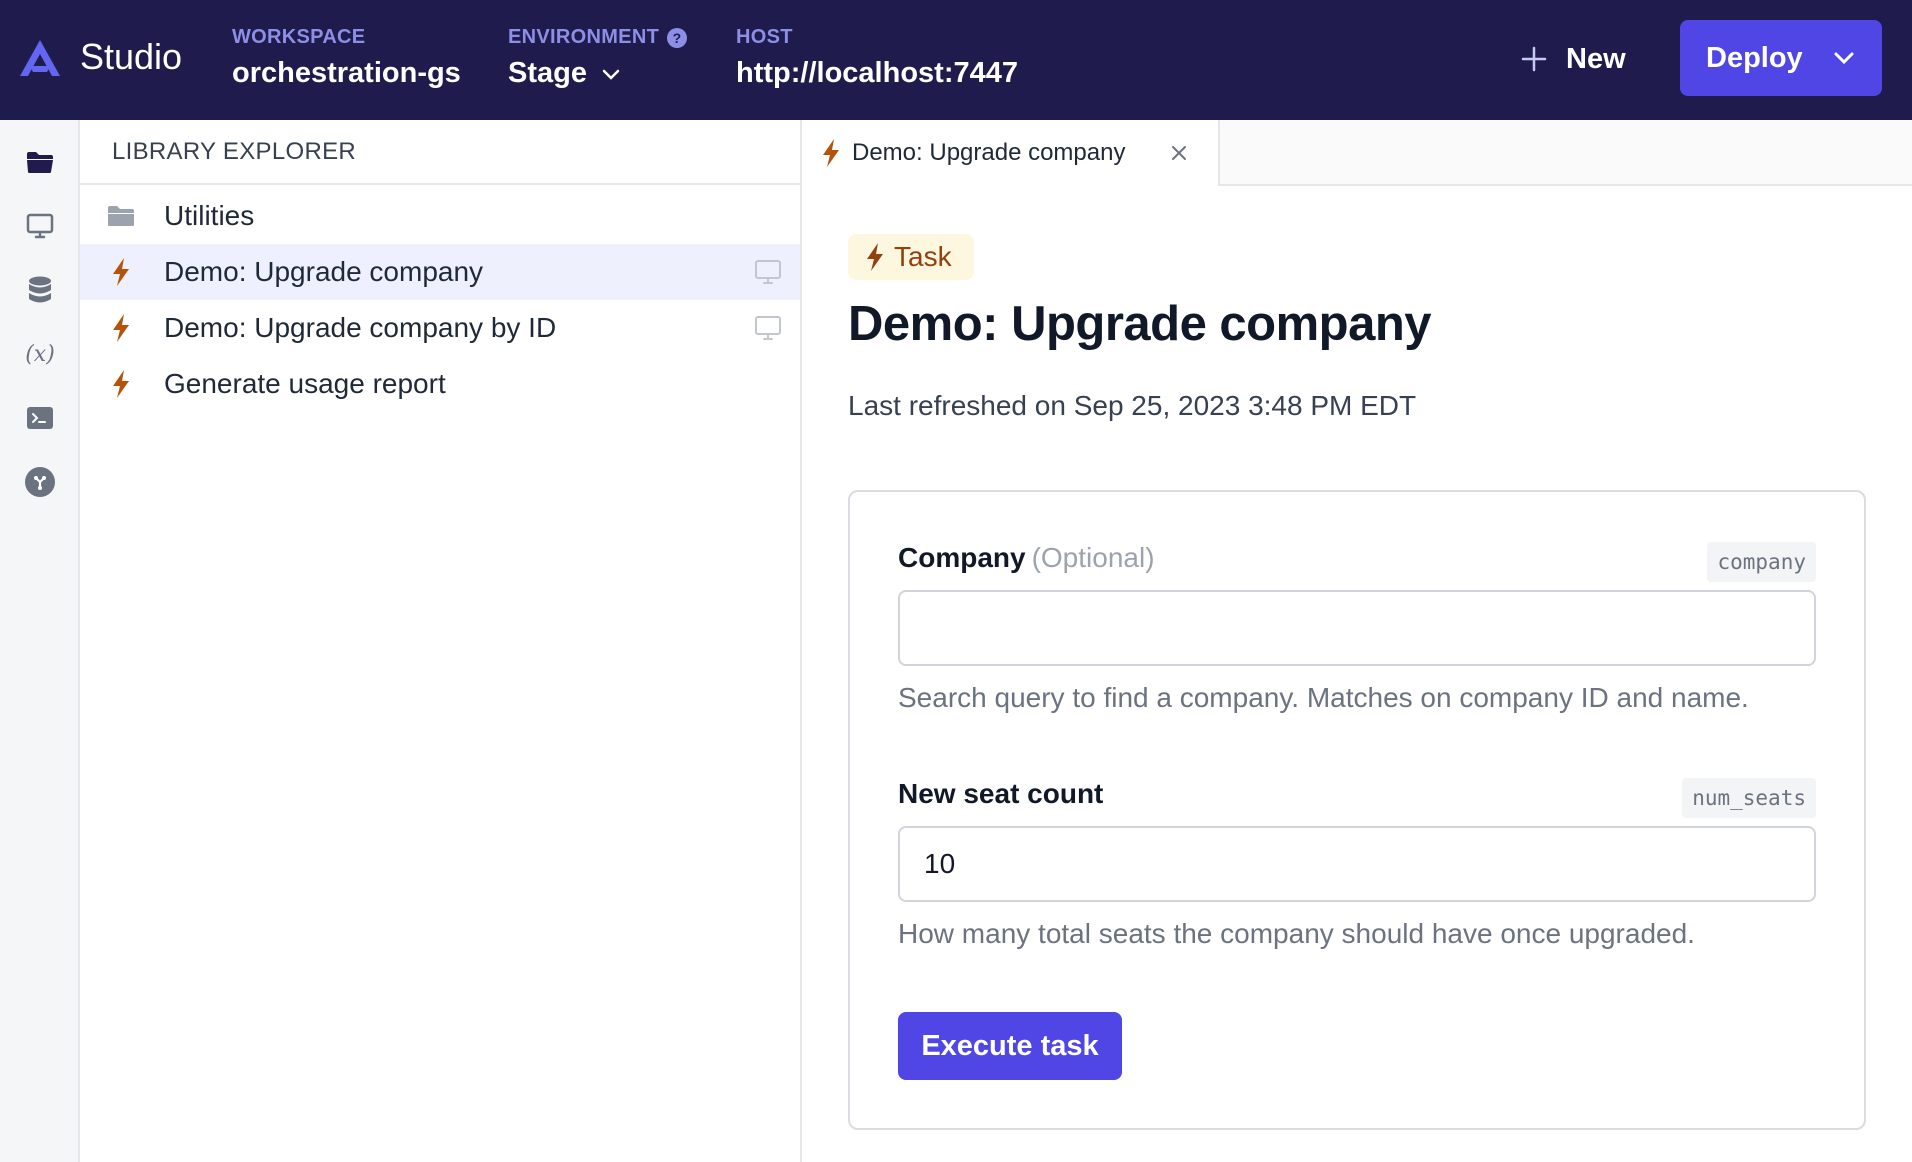 This screenshot has height=1162, width=1912. Describe the element at coordinates (209, 215) in the screenshot. I see `tree-item-label: Utilities` at that location.